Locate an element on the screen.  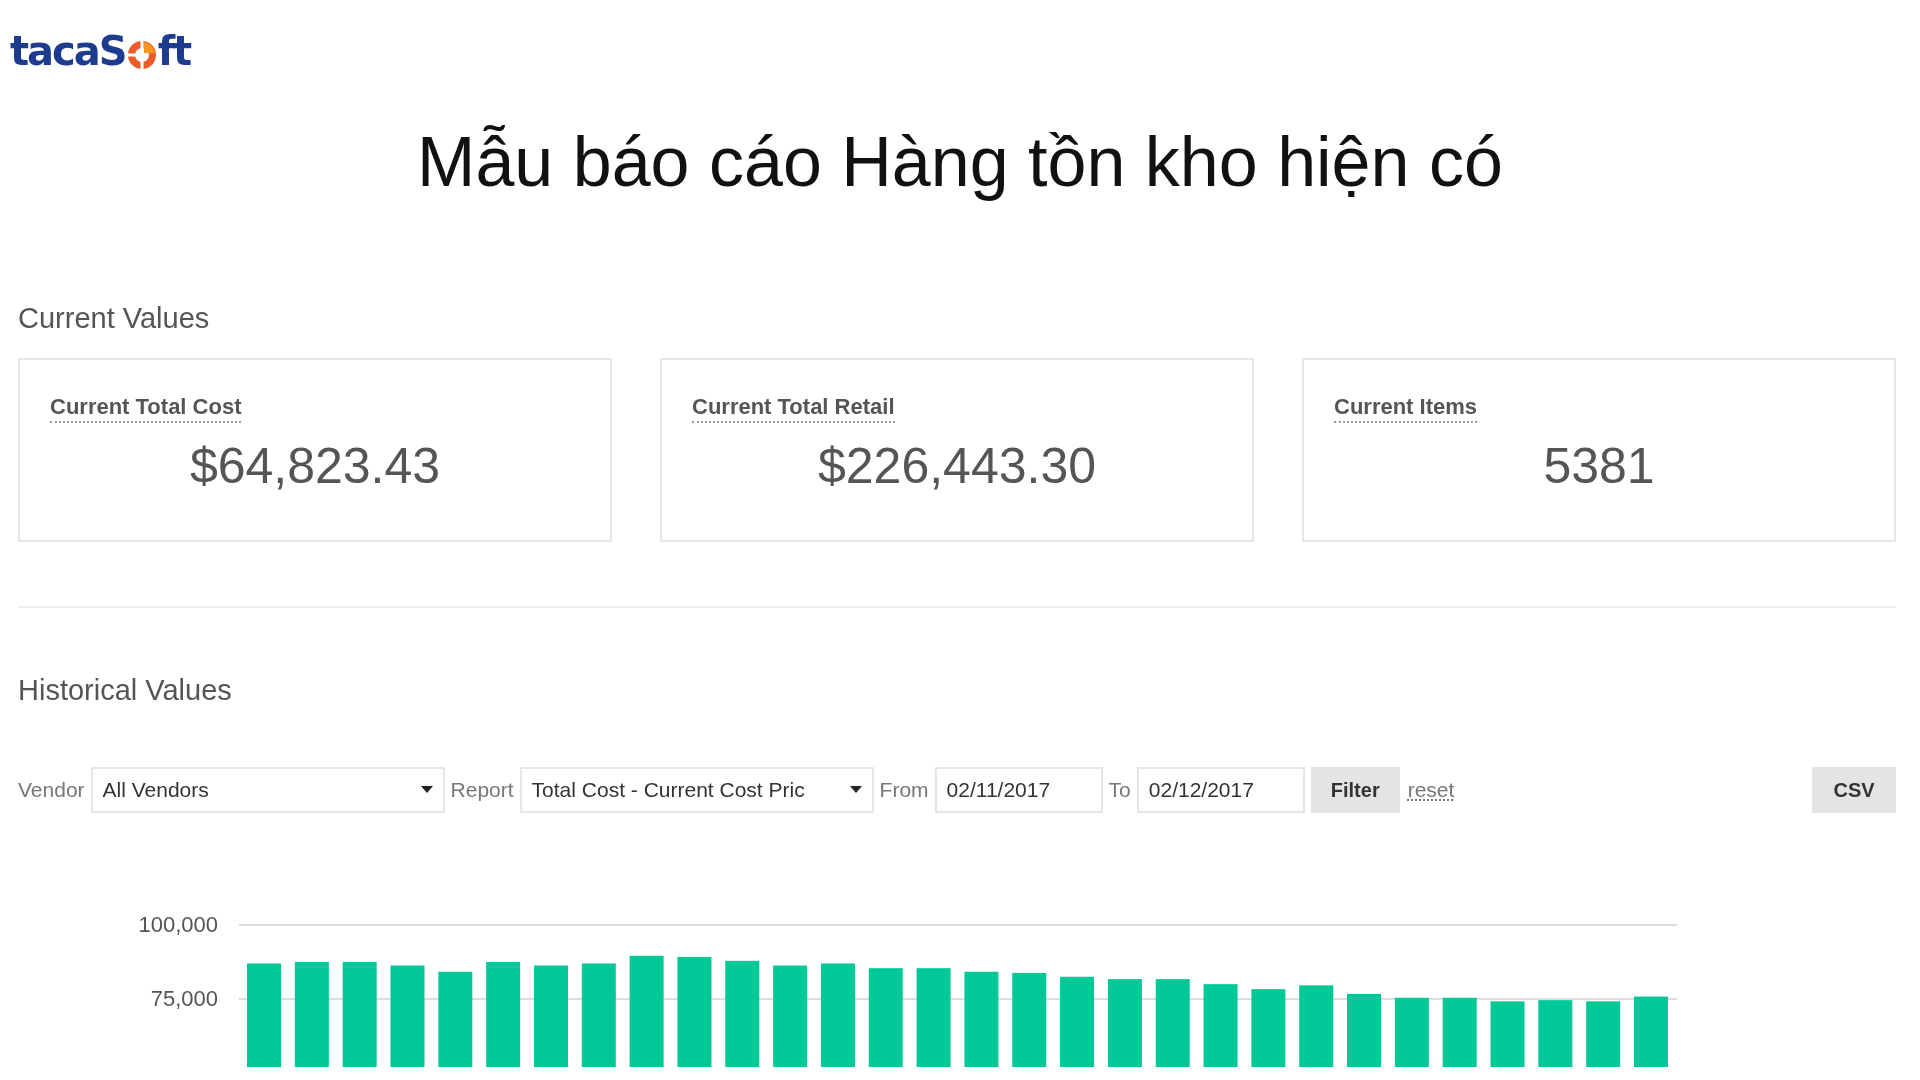
from-label: From is located at coordinates (904, 790).